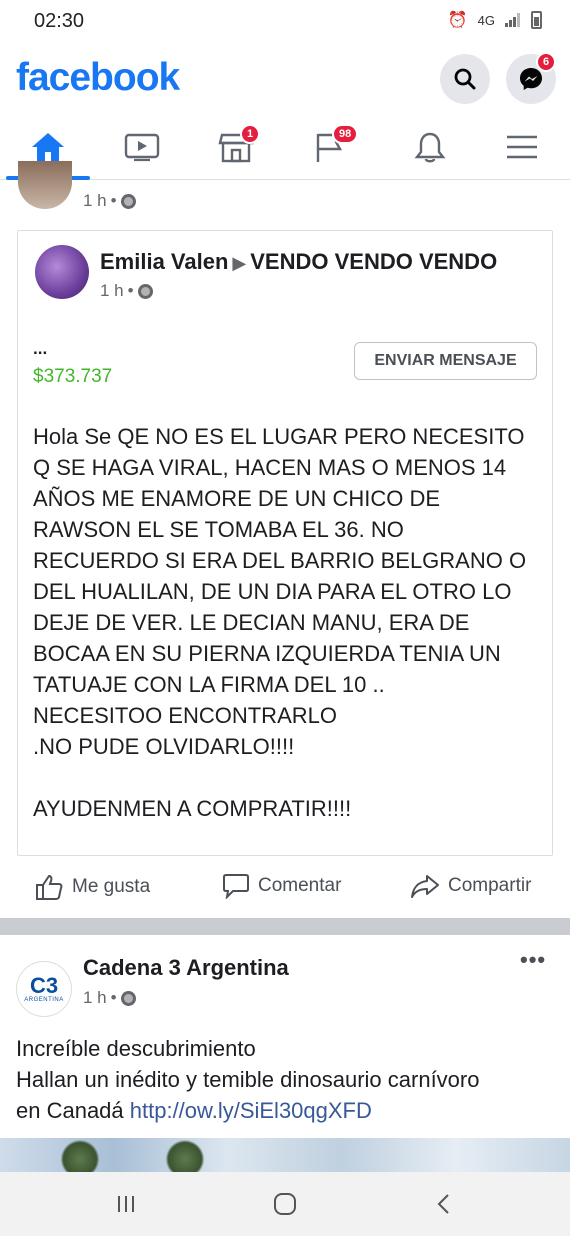 The height and width of the screenshot is (1236, 570). What do you see at coordinates (251, 1110) in the screenshot?
I see `post-link: http://ow.ly/SiEl30qgXFD` at bounding box center [251, 1110].